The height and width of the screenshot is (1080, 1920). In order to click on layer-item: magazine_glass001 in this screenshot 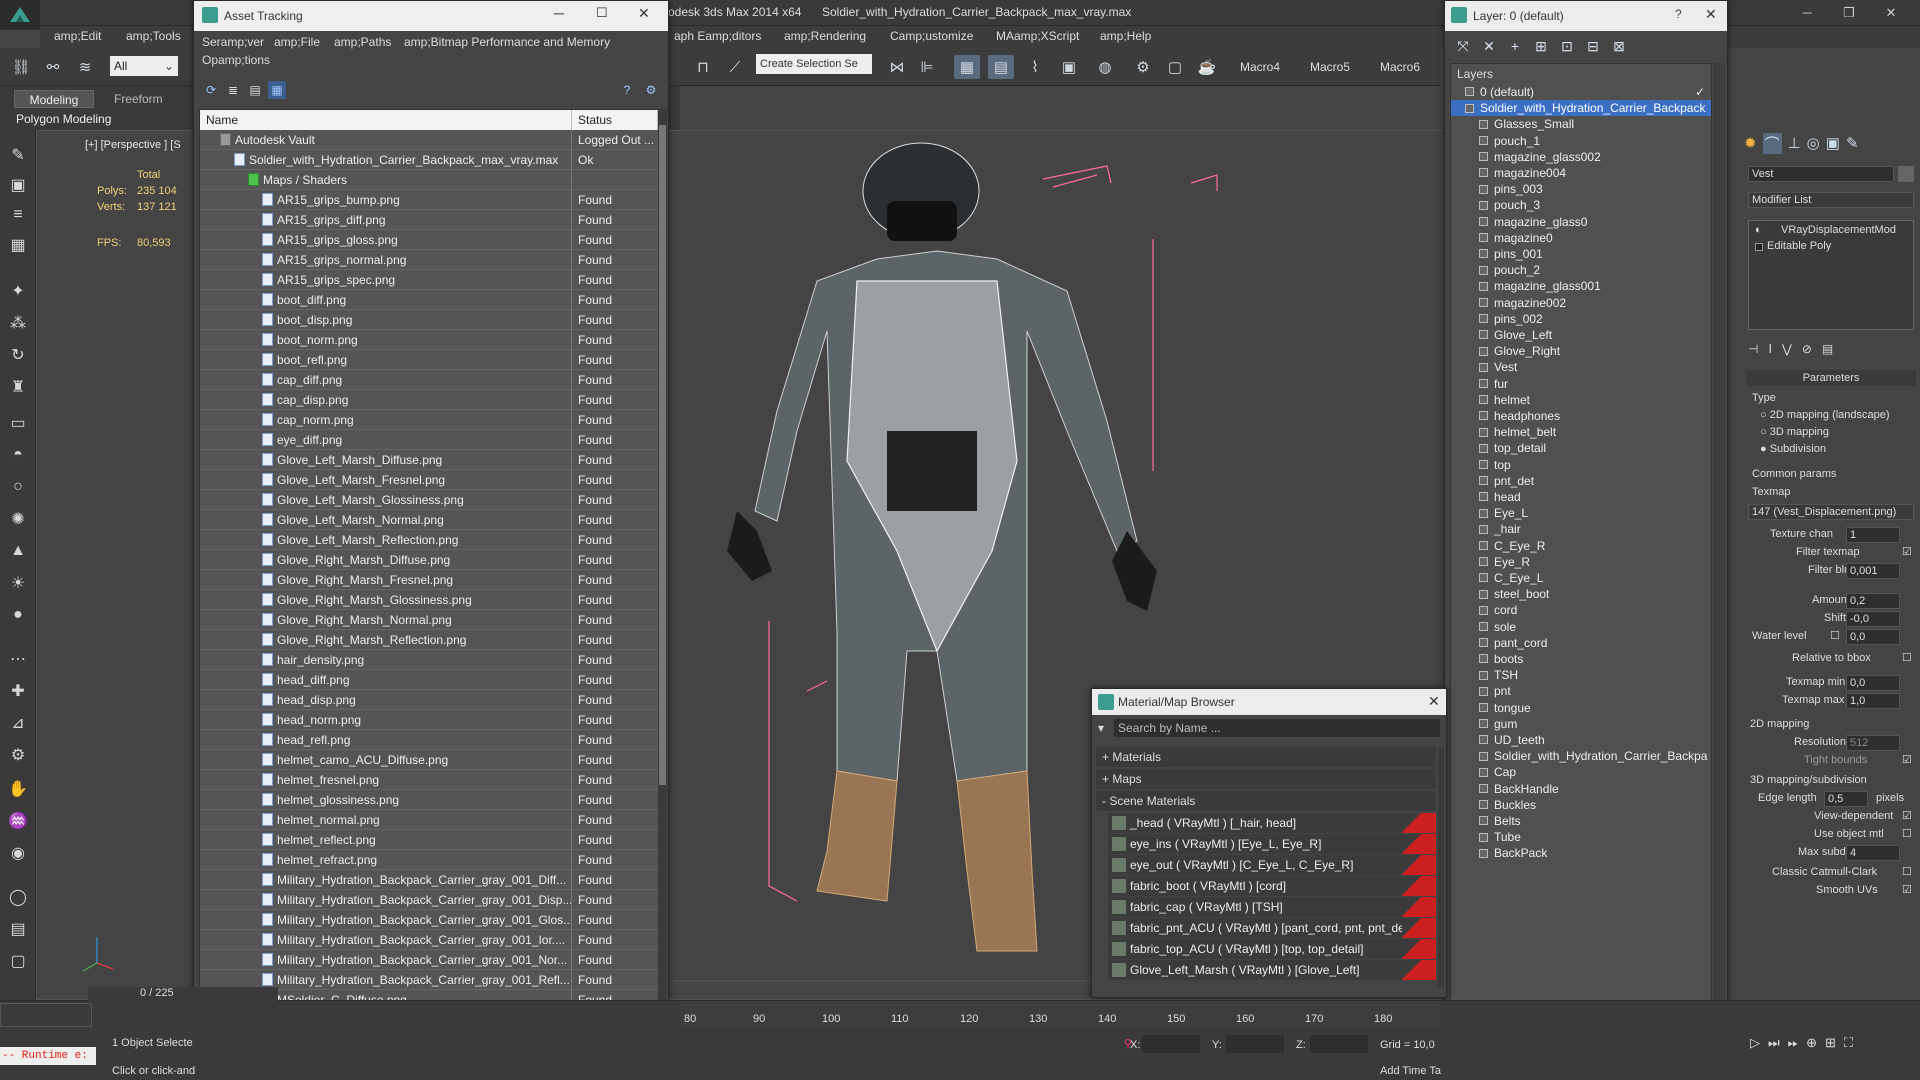, I will do `click(1581, 286)`.